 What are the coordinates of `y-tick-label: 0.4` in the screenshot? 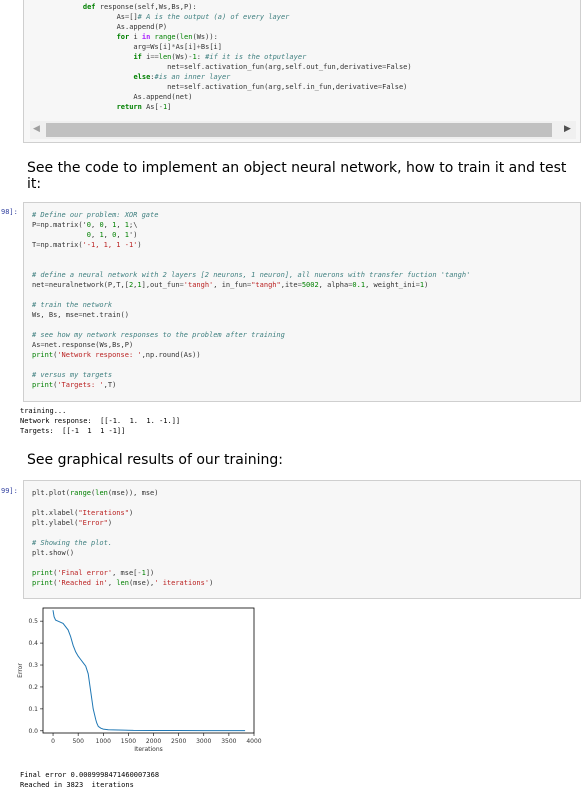 It's located at (33, 643).